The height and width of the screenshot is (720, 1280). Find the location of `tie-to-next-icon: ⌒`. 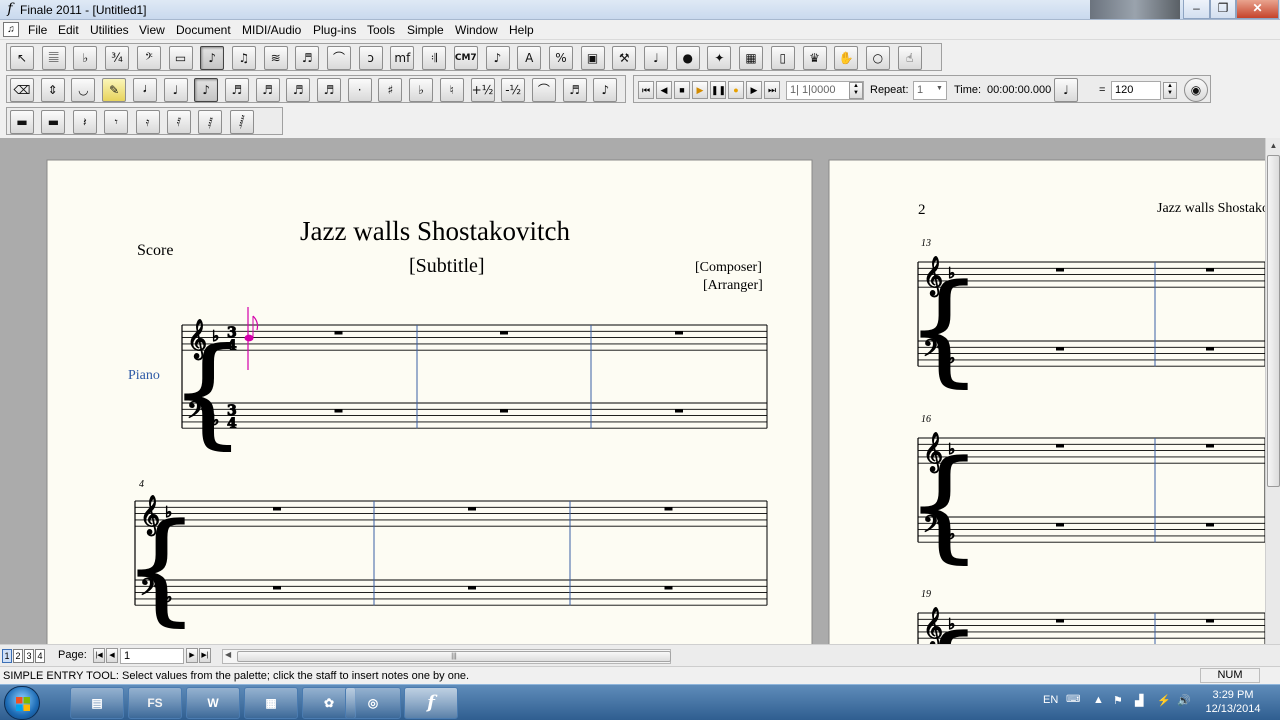

tie-to-next-icon: ⌒ is located at coordinates (543, 90).